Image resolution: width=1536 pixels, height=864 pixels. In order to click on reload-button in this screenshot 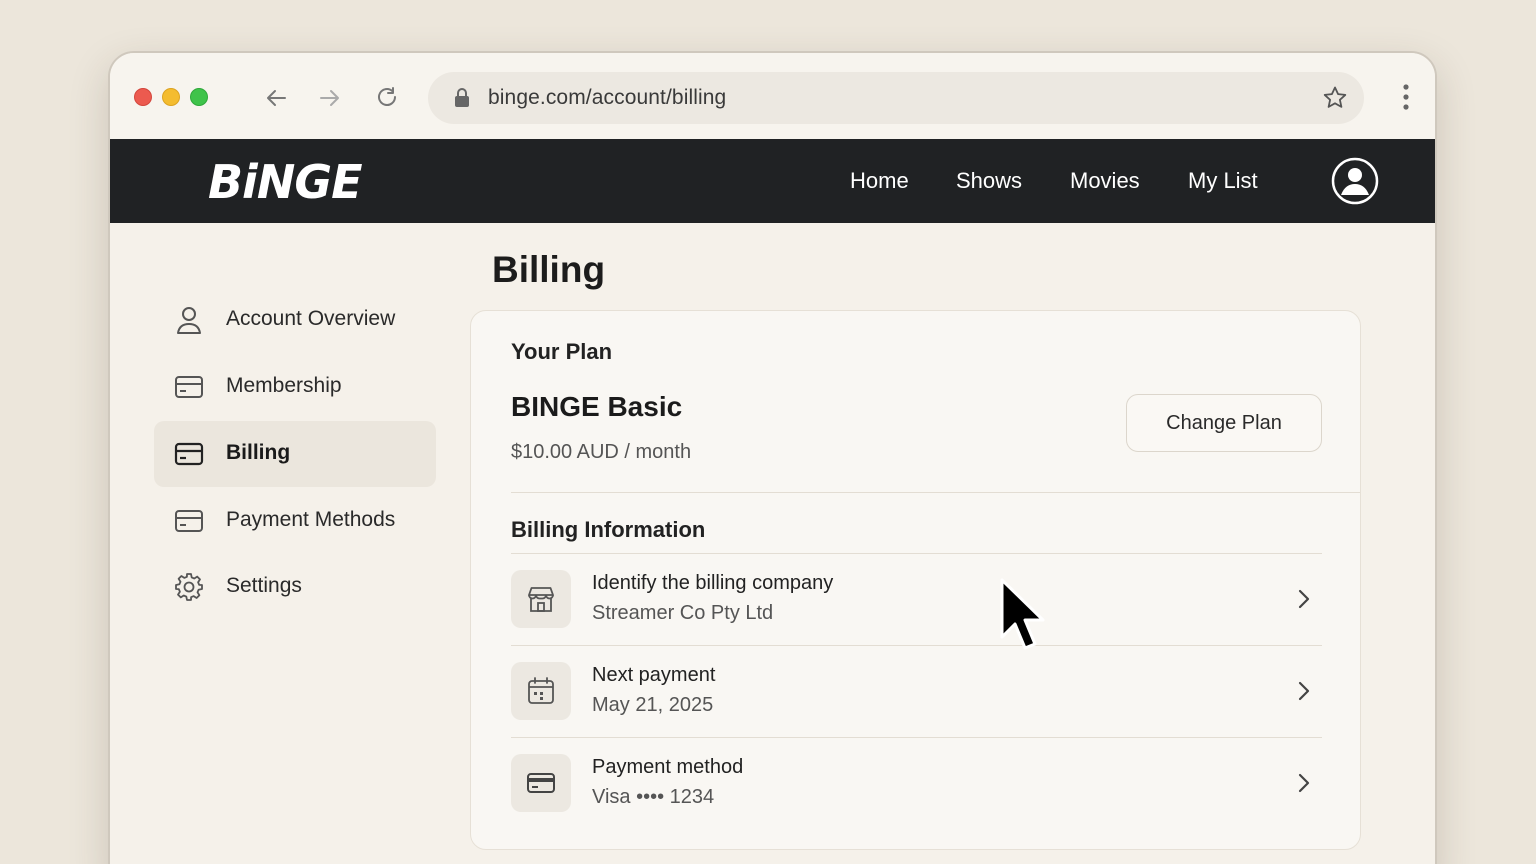, I will do `click(387, 98)`.